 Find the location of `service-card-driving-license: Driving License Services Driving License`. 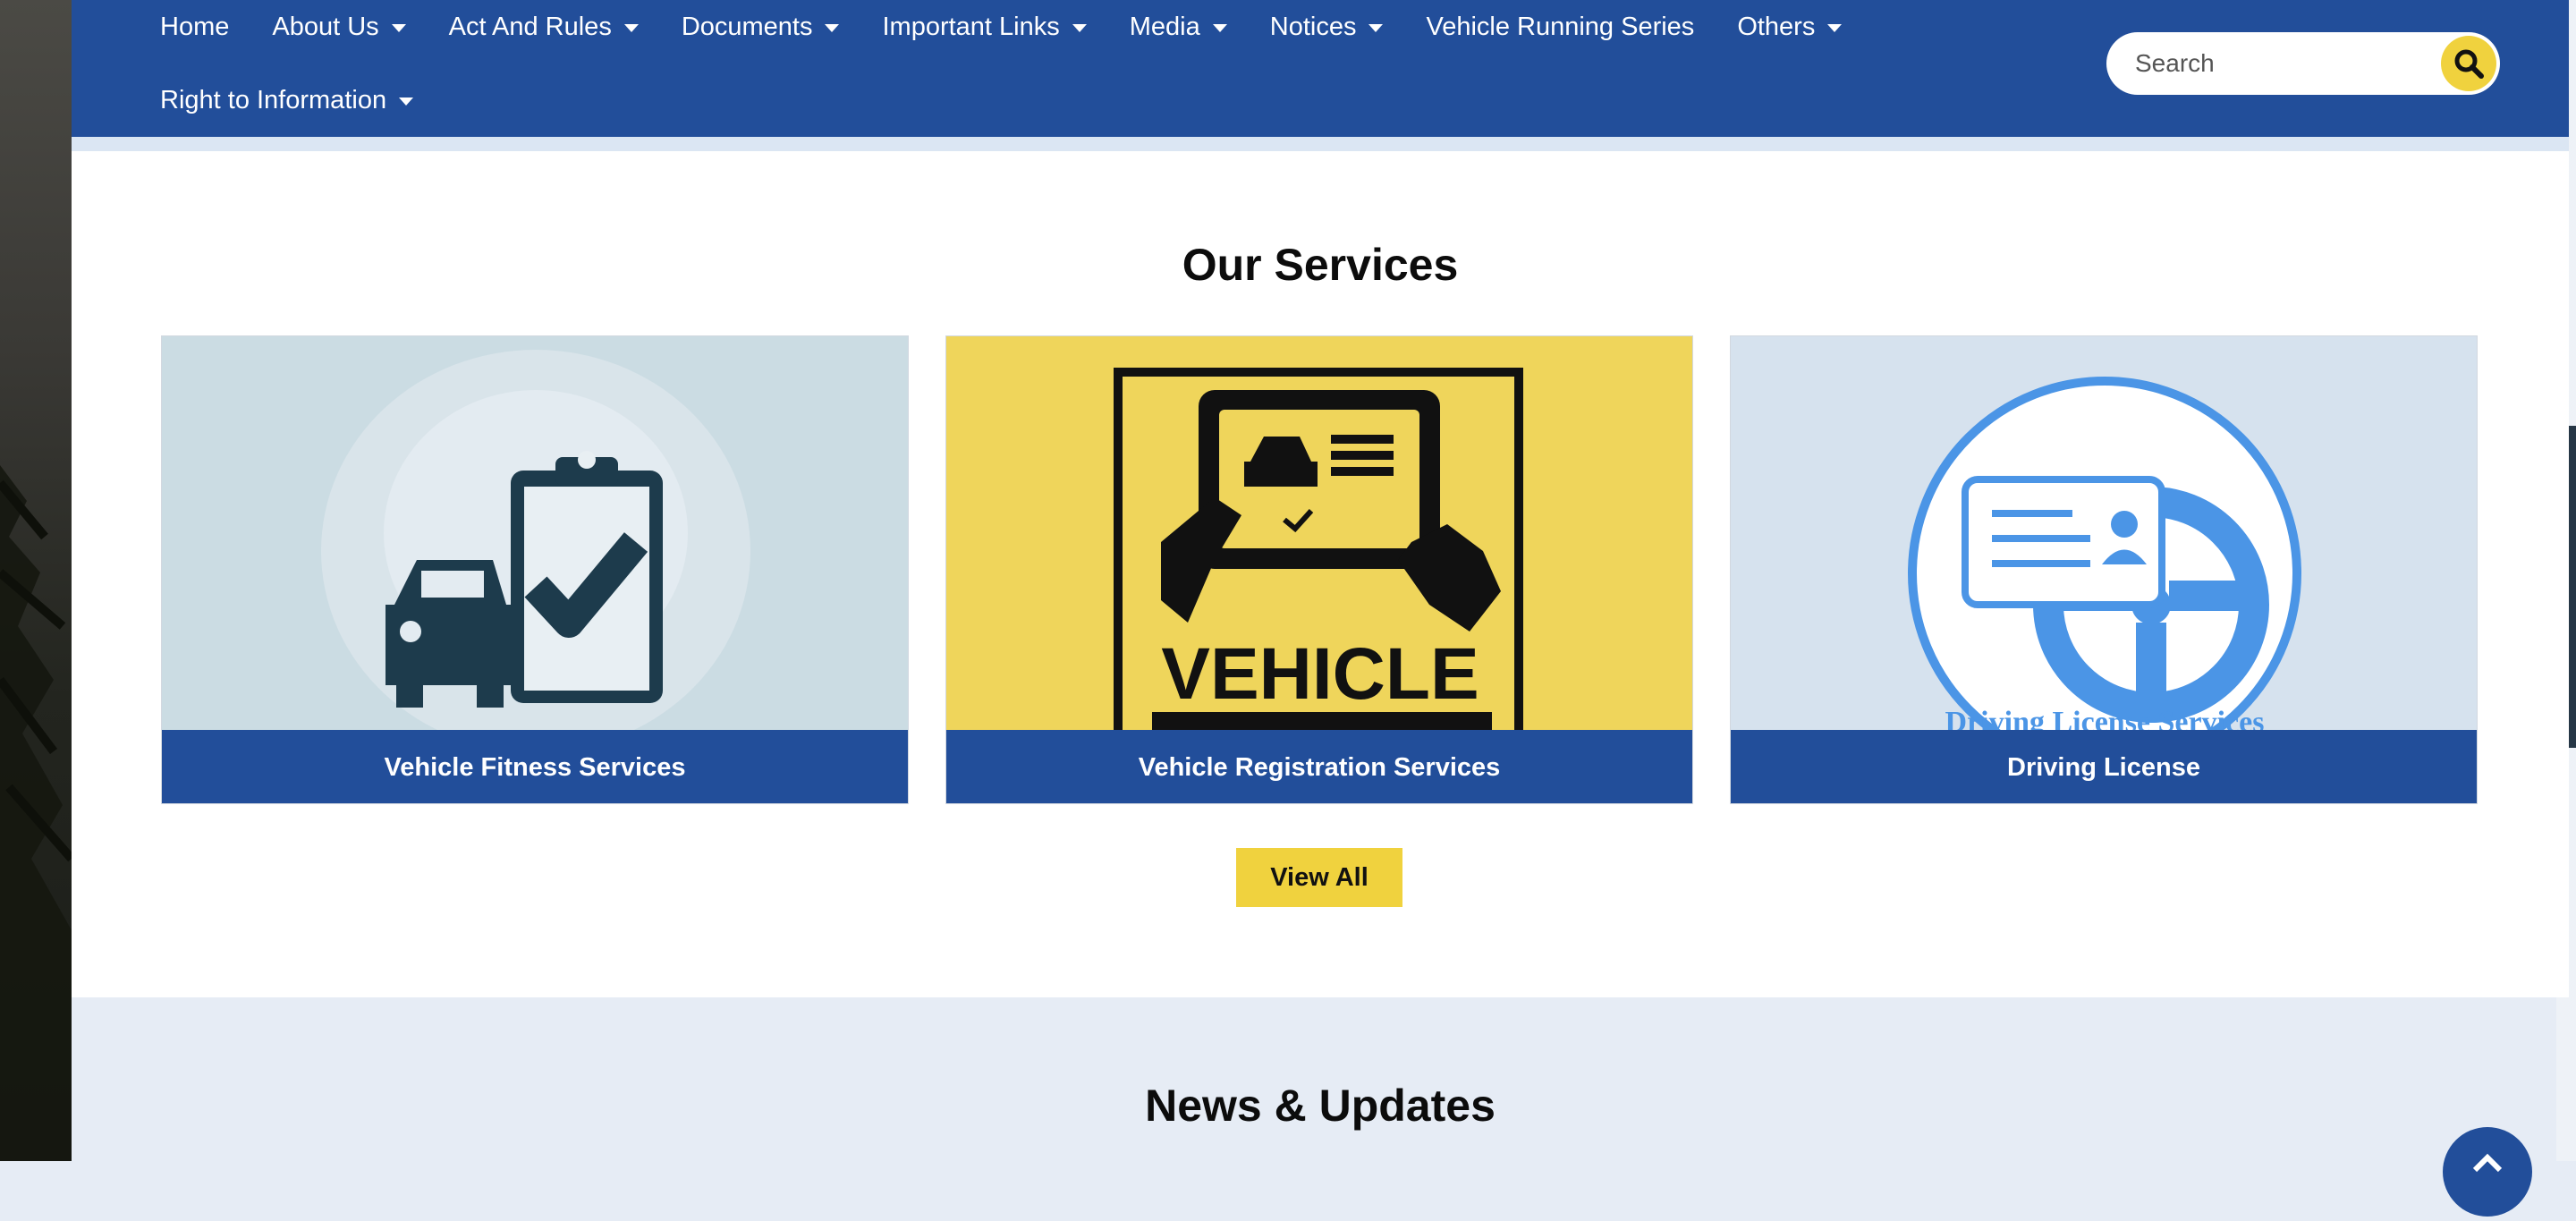

service-card-driving-license: Driving License Services Driving License is located at coordinates (2104, 570).